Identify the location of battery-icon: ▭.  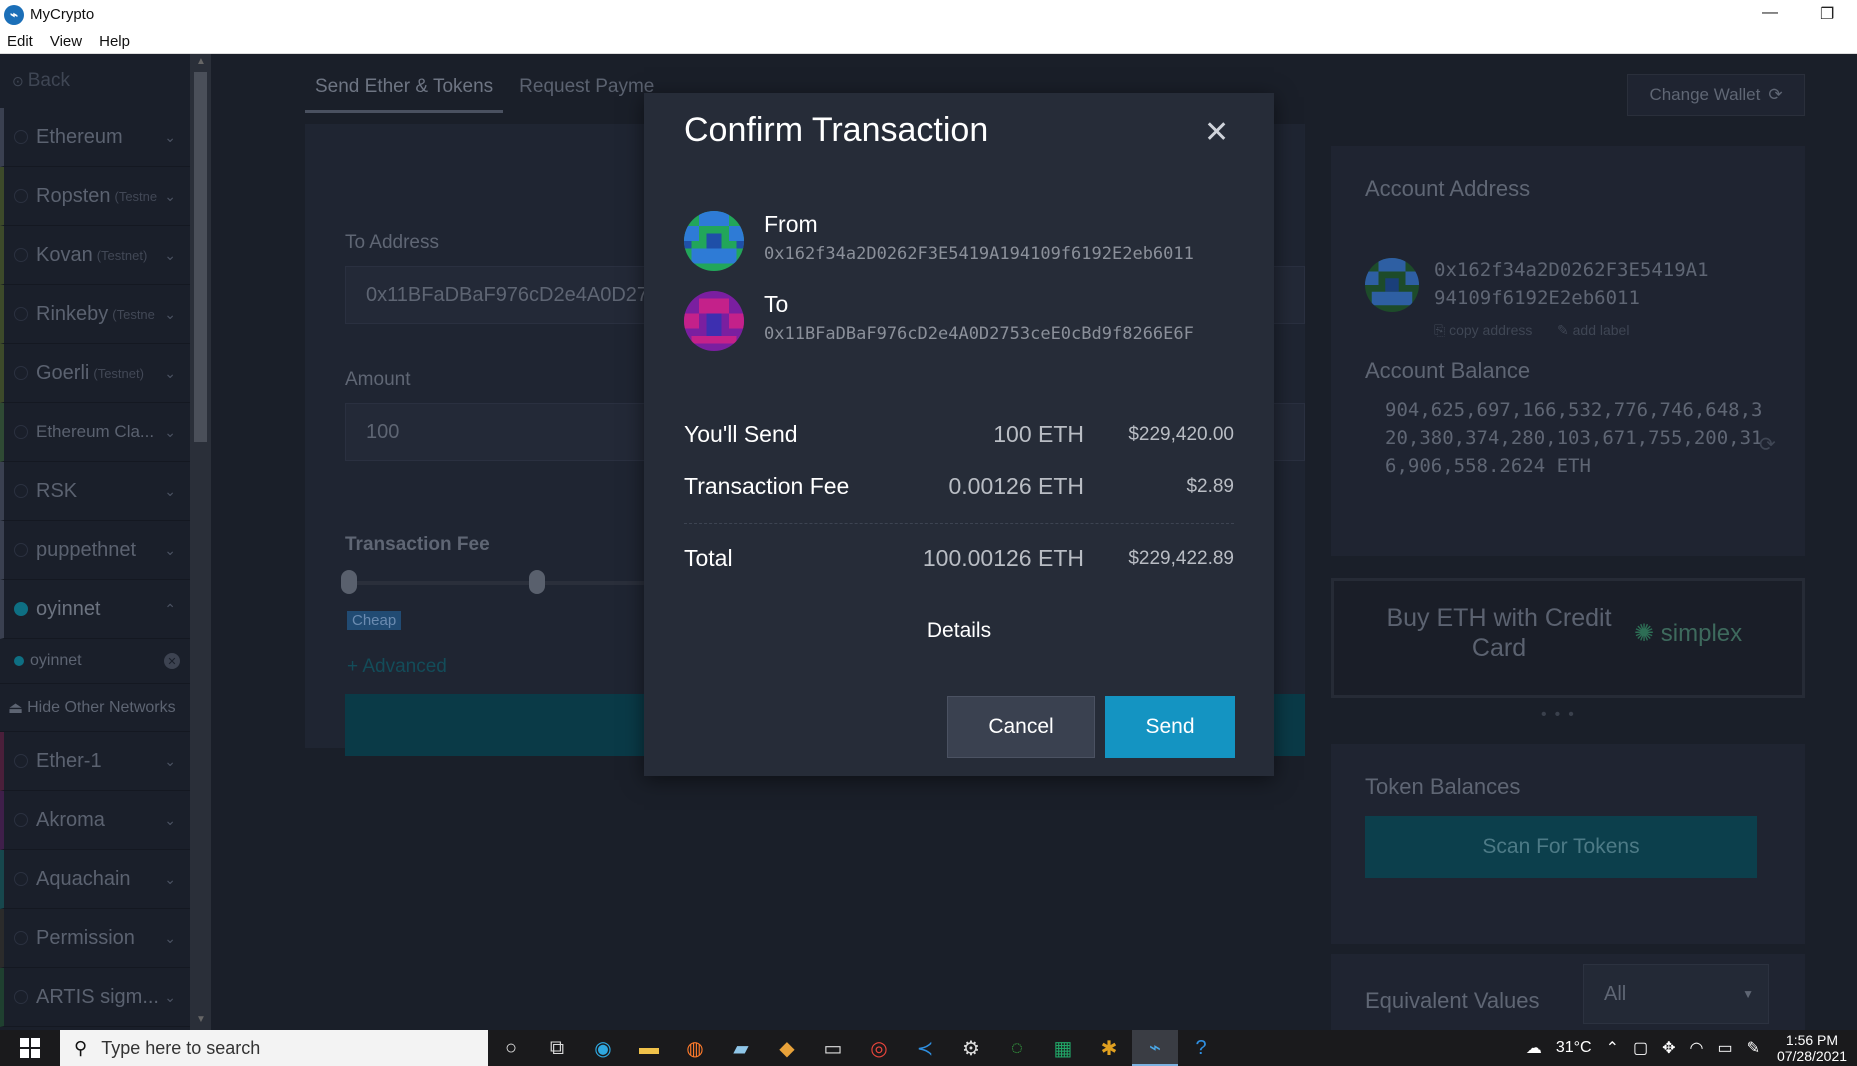
(1724, 1048).